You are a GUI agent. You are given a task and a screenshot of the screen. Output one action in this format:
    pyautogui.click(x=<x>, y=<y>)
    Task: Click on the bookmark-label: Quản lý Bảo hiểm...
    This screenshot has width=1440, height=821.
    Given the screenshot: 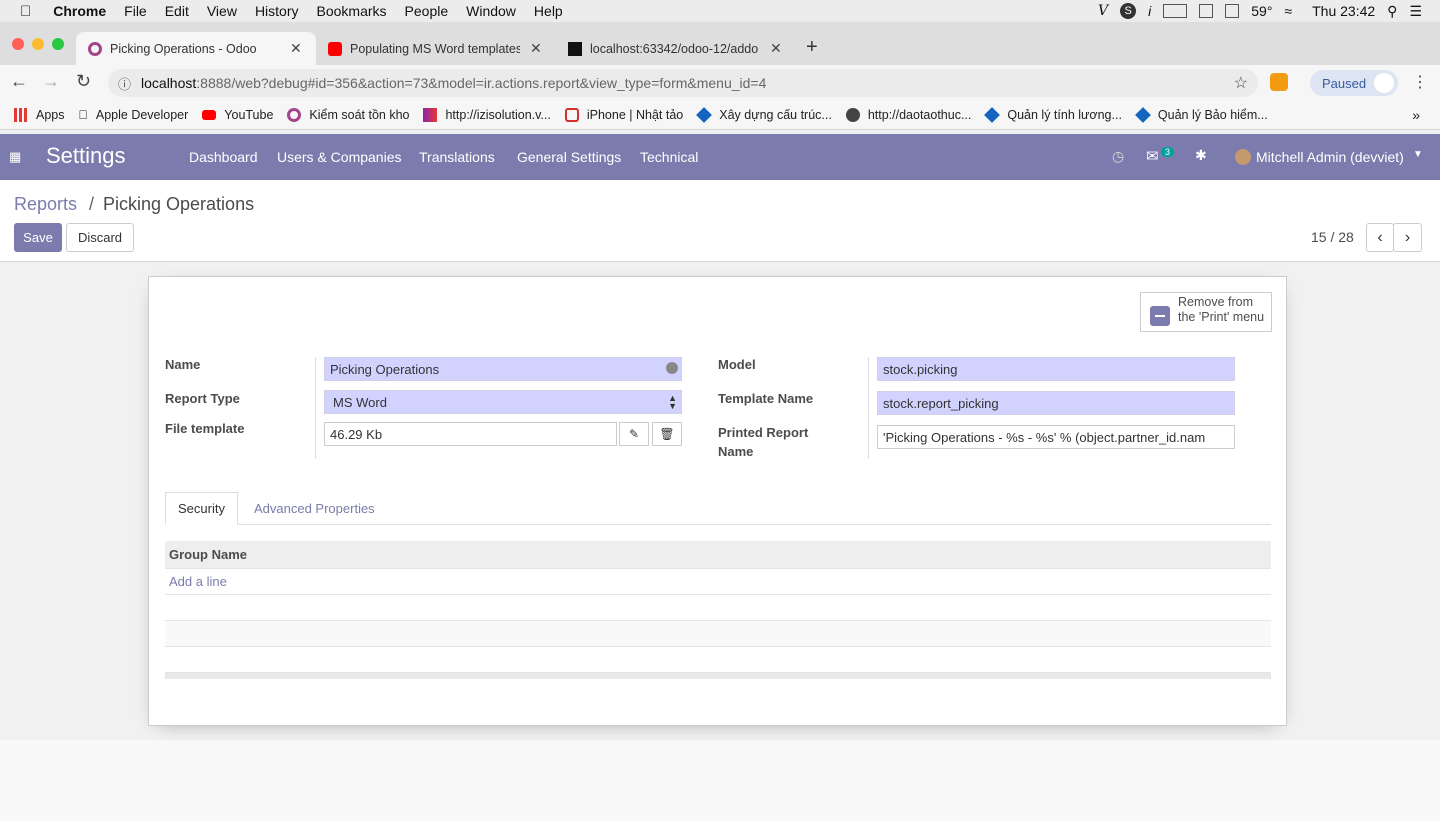 What is the action you would take?
    pyautogui.click(x=1208, y=115)
    